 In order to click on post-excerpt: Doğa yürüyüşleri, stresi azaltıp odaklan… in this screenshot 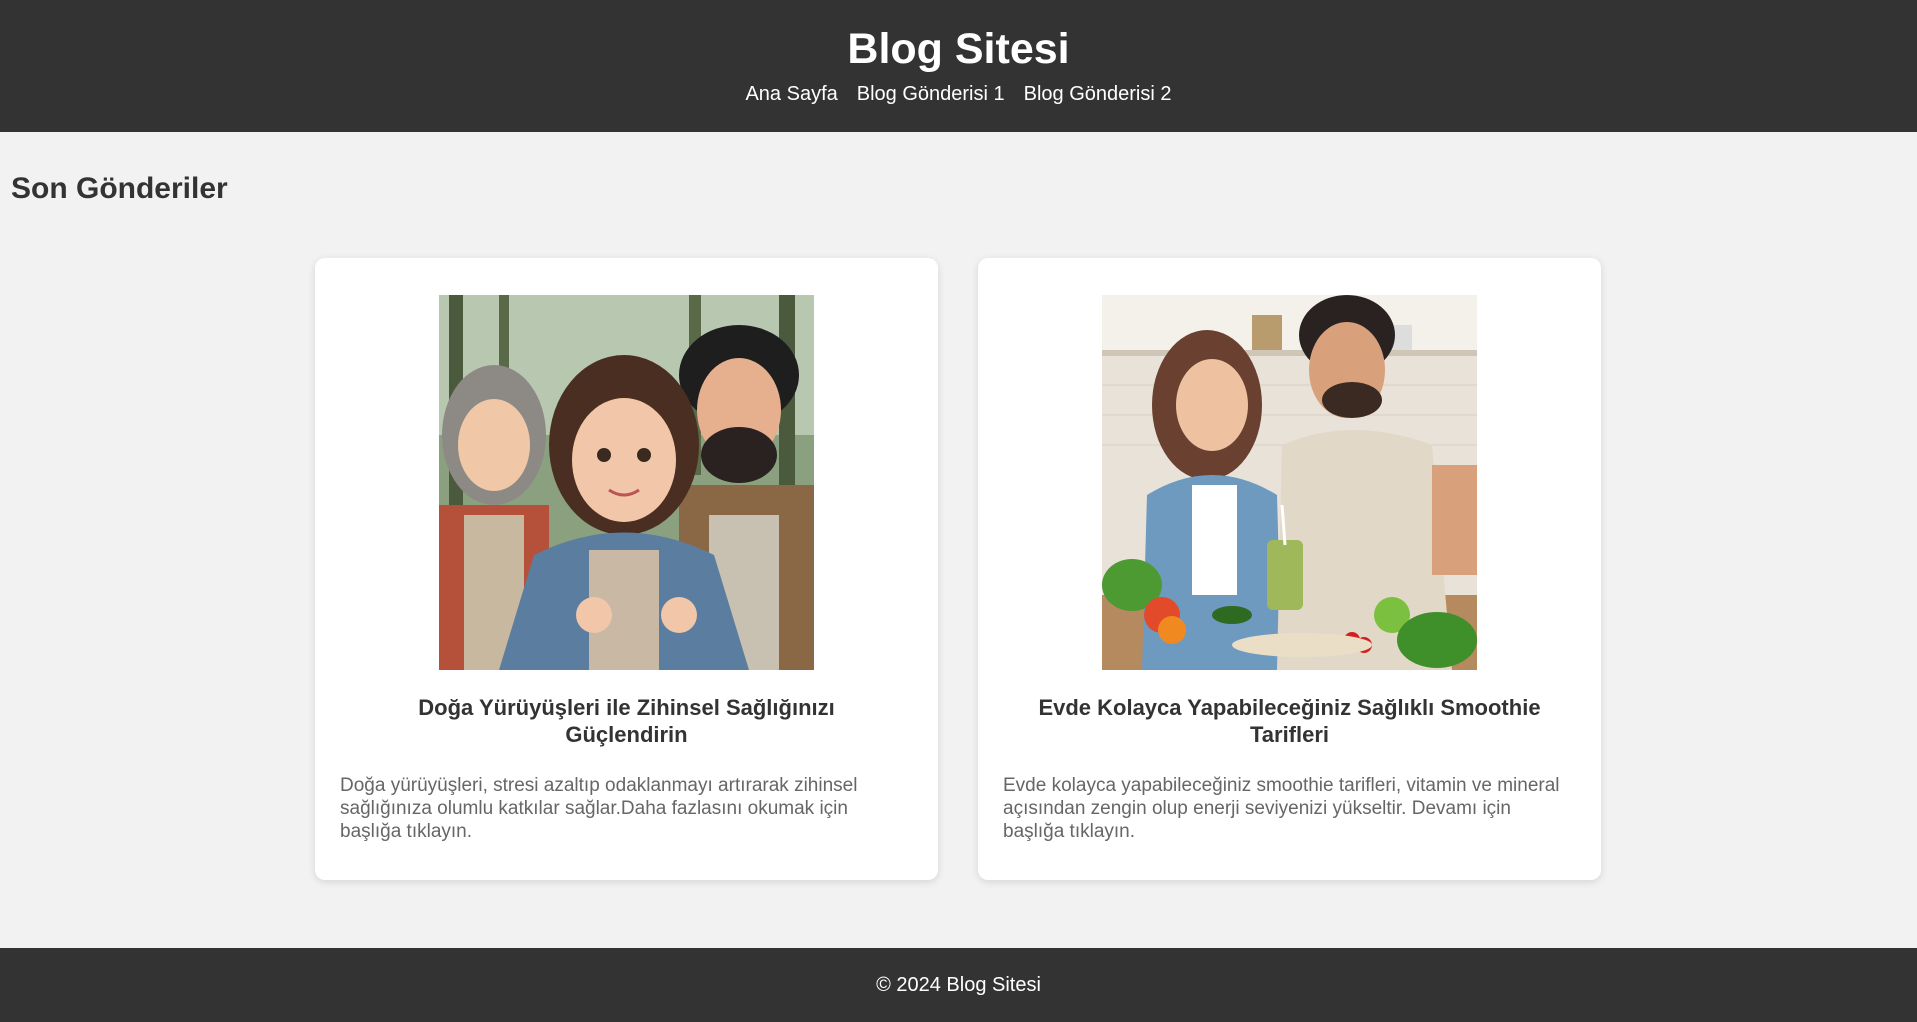, I will do `click(599, 808)`.